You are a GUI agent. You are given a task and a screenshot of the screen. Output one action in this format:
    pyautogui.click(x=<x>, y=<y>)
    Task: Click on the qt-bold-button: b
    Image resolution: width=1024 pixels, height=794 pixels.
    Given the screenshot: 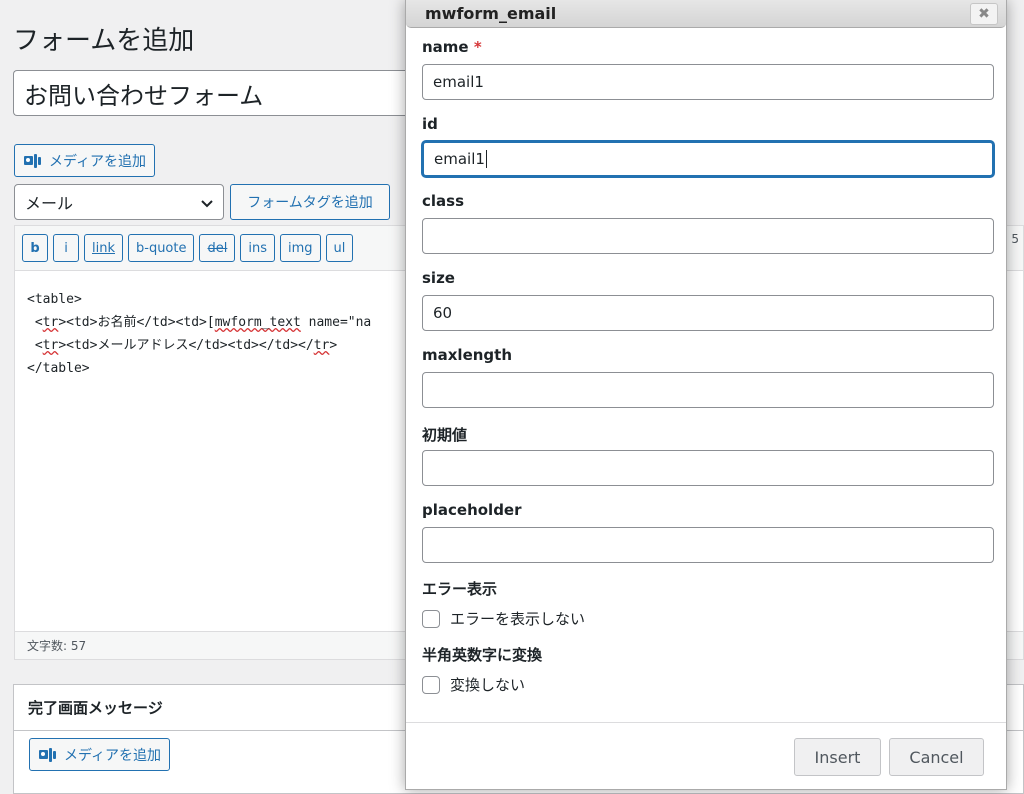 What is the action you would take?
    pyautogui.click(x=35, y=248)
    